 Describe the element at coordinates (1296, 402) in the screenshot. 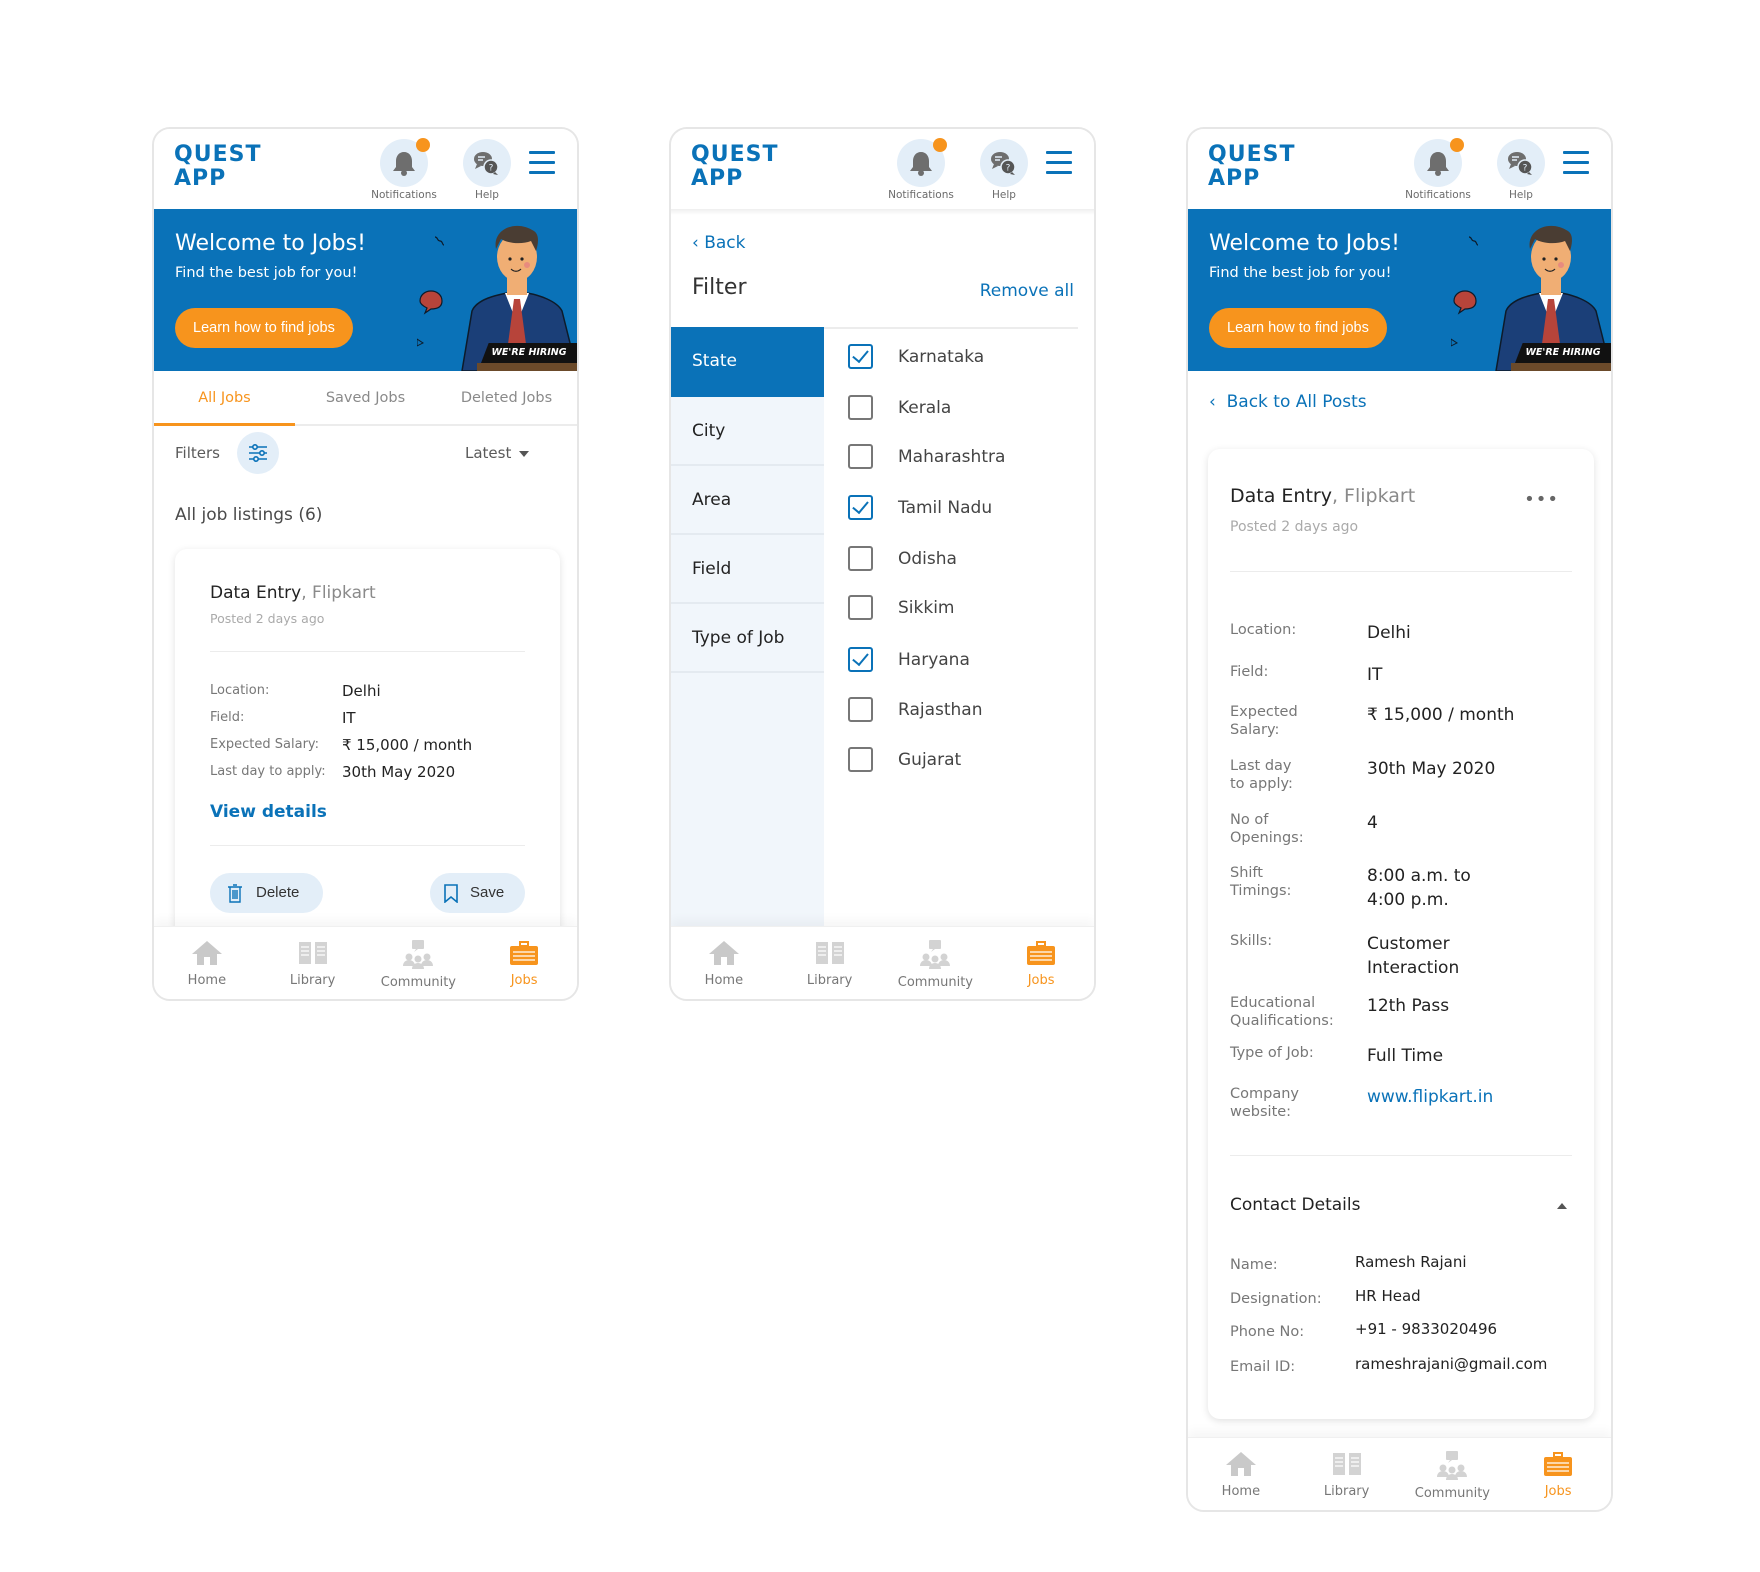

I see `back-label: Back to All Posts` at that location.